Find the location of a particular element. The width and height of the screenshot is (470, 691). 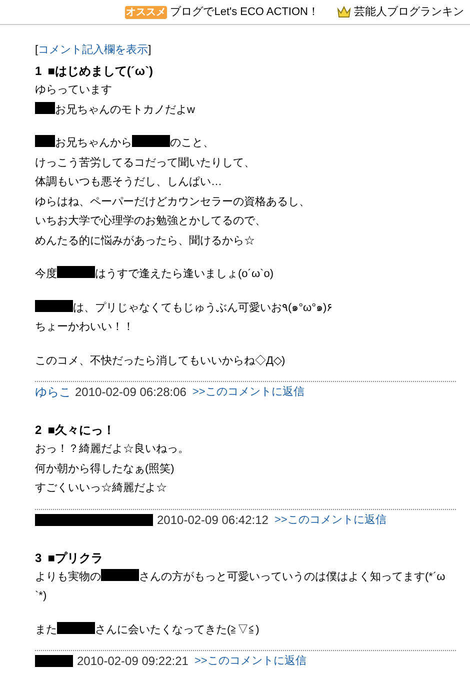

comment-number: 3 is located at coordinates (38, 558).